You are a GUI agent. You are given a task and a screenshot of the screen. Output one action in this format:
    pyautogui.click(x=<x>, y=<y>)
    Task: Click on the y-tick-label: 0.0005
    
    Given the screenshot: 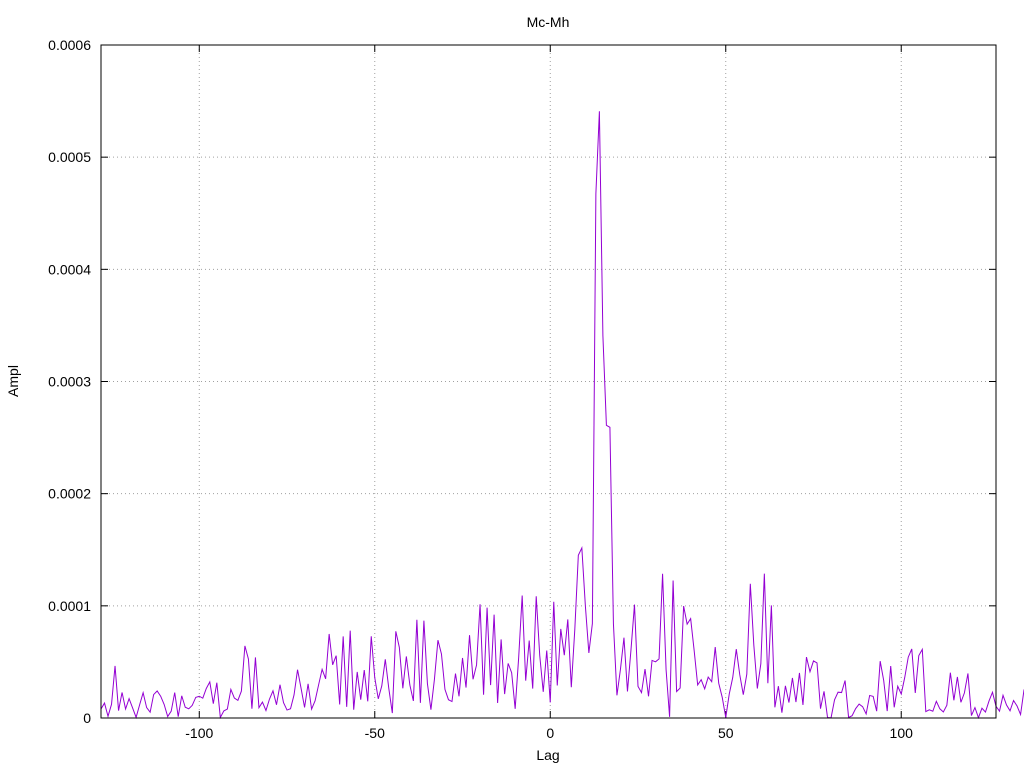 What is the action you would take?
    pyautogui.click(x=69, y=157)
    